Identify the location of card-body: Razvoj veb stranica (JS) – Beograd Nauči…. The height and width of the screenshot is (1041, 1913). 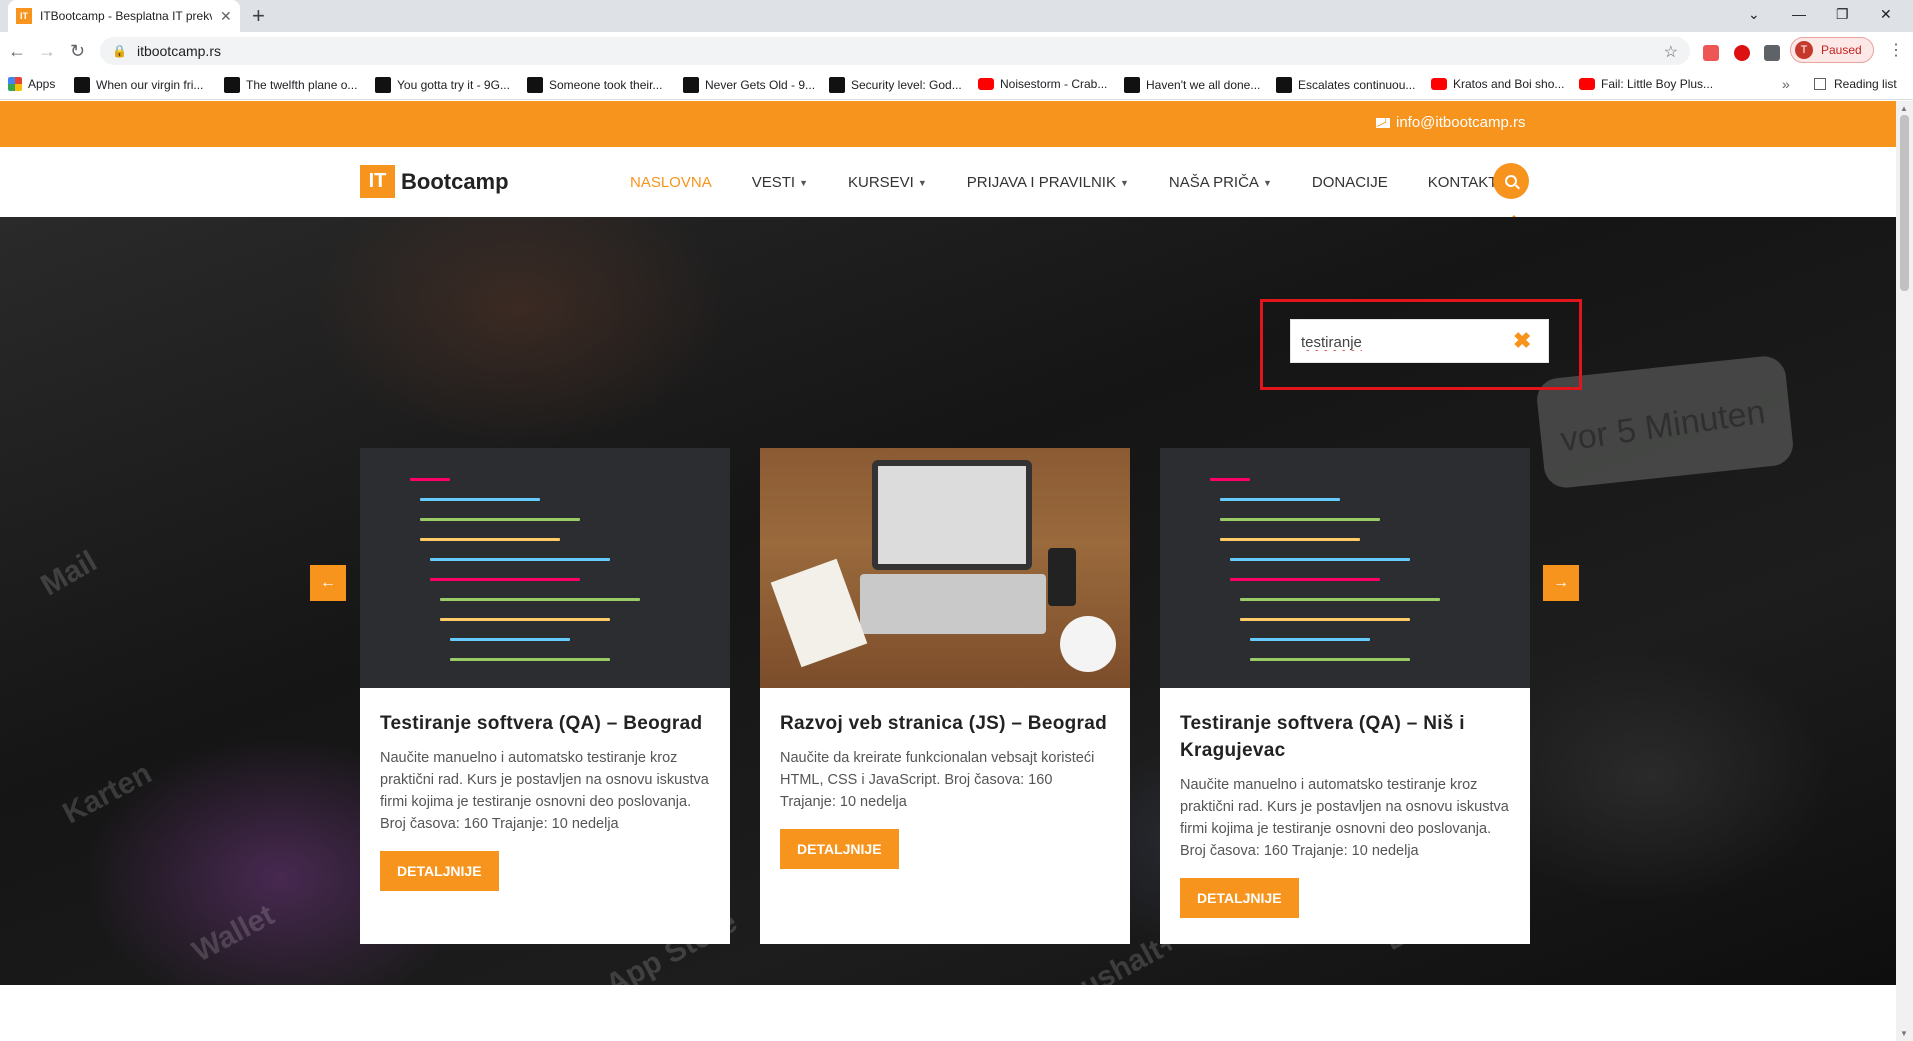
(945, 778).